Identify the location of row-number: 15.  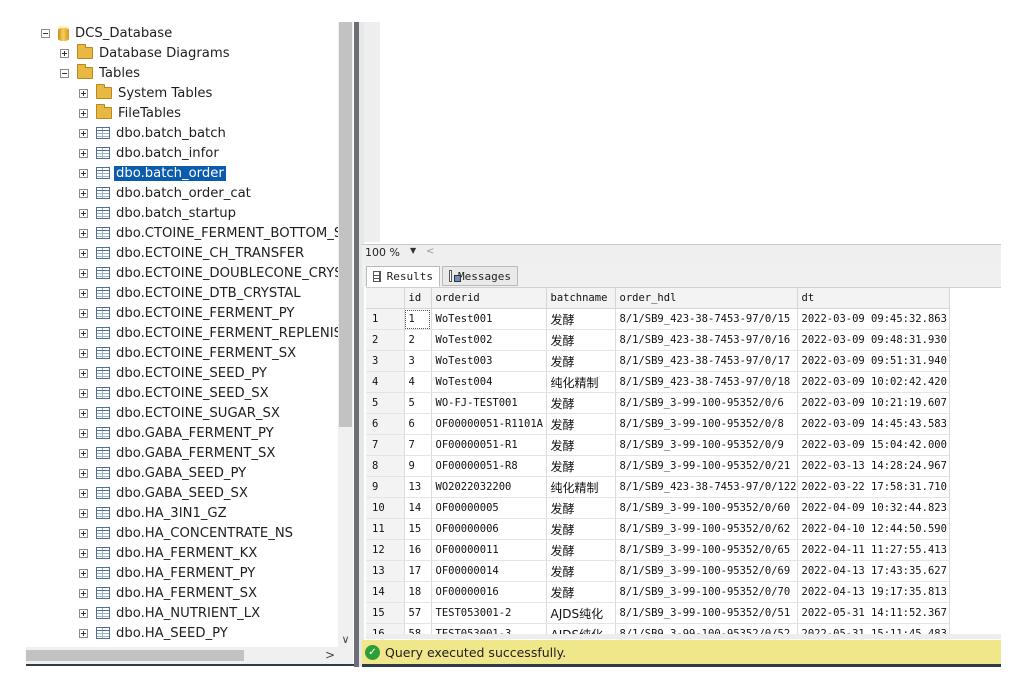
(385, 613).